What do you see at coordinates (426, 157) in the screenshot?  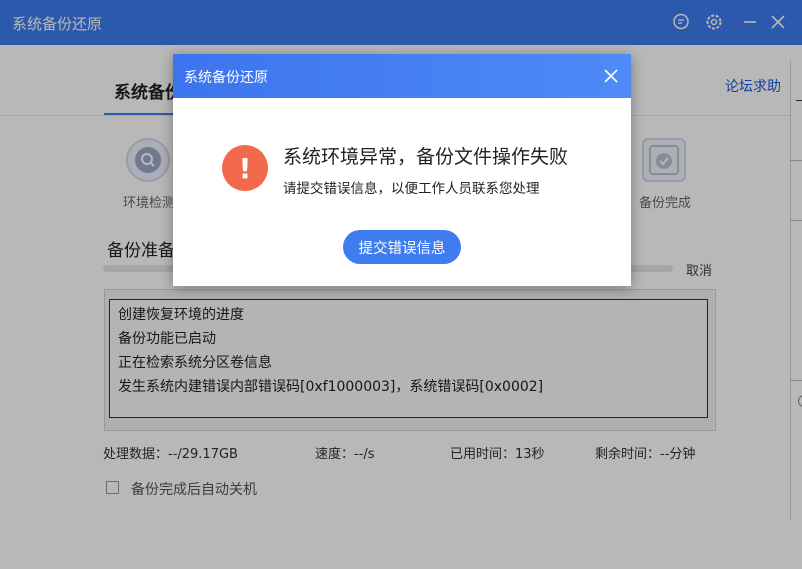 I see `error-message: 系统环境异常，备份文件操作失败` at bounding box center [426, 157].